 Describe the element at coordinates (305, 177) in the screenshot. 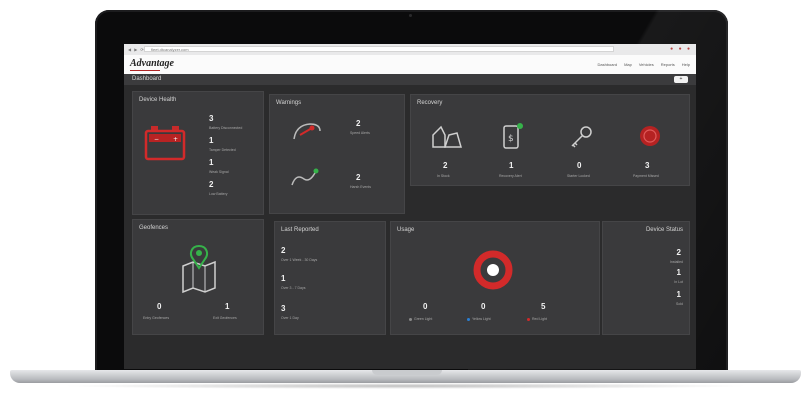

I see `harsh-event-icon` at that location.